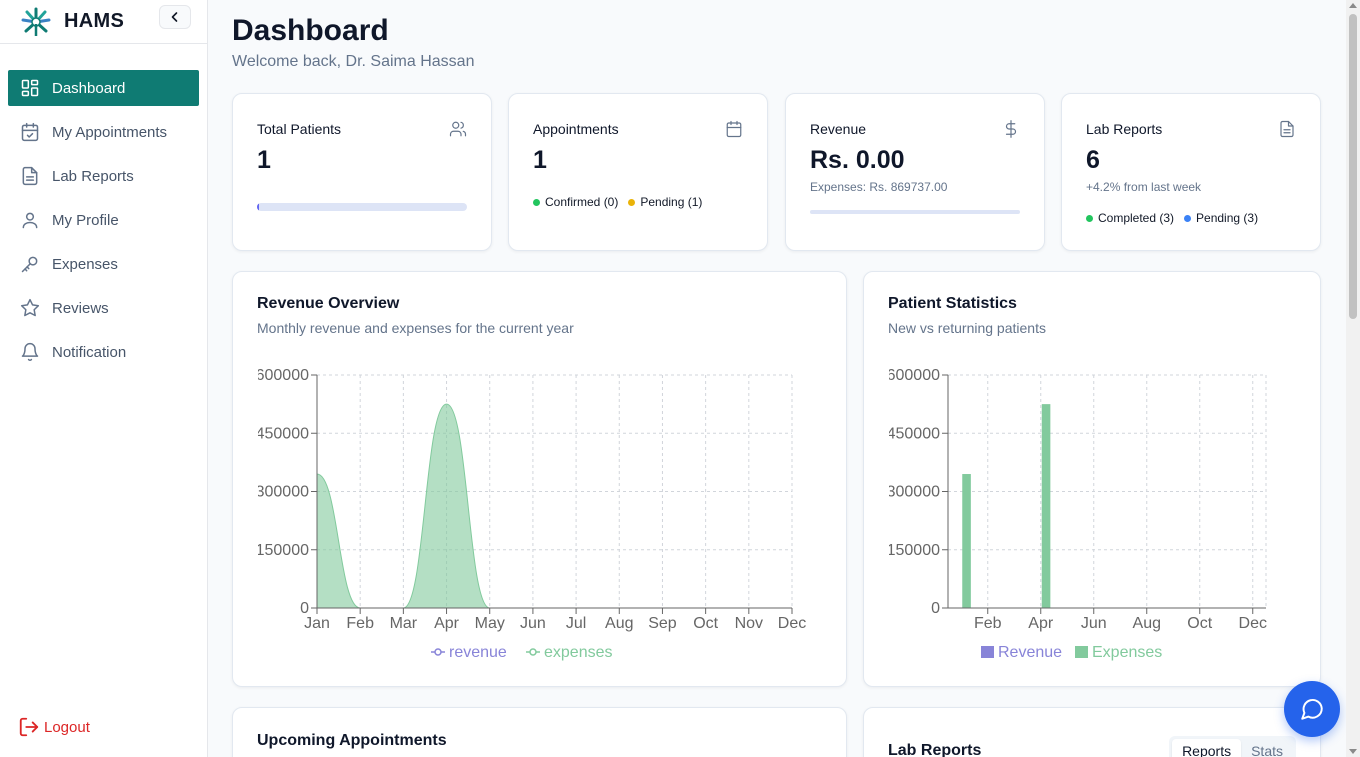 Image resolution: width=1360 pixels, height=757 pixels. What do you see at coordinates (30, 132) in the screenshot?
I see `calendar-check-icon` at bounding box center [30, 132].